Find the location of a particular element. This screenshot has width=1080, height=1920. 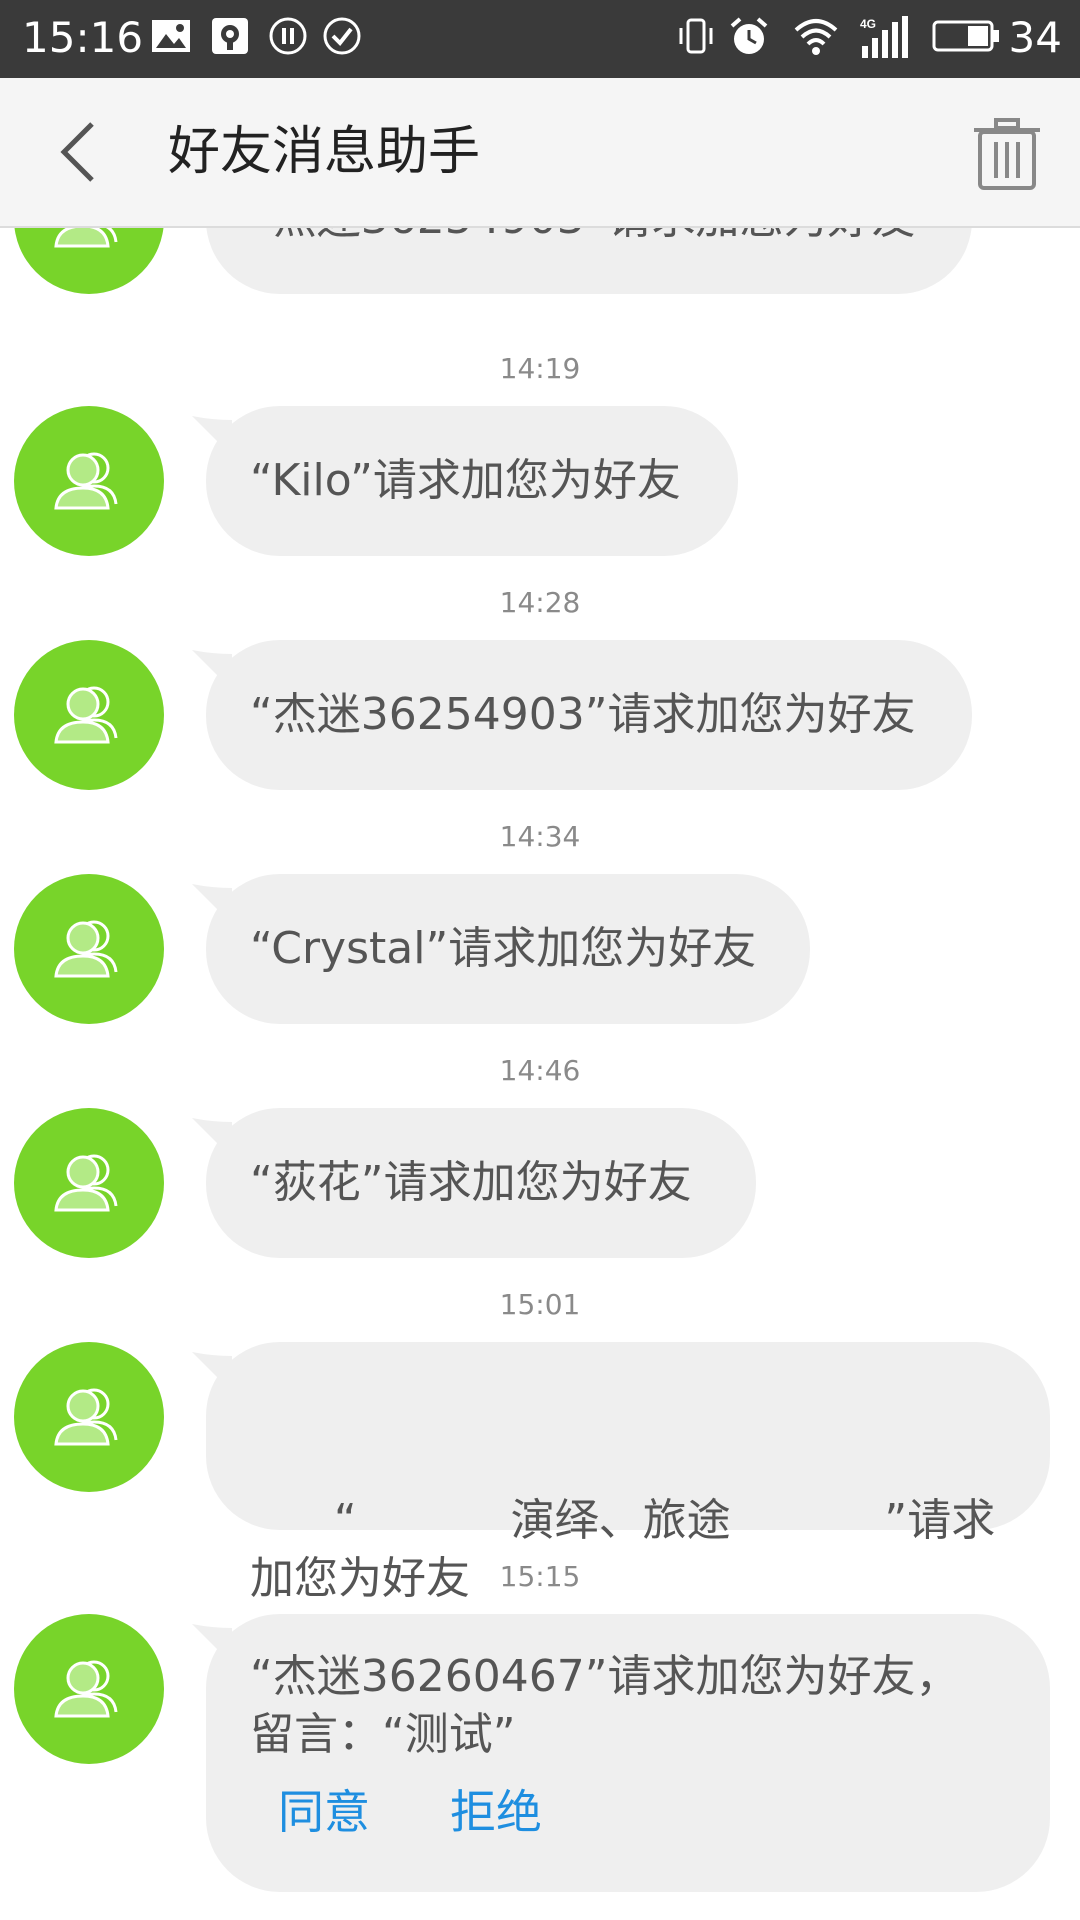

accept-button: 同意 is located at coordinates (324, 1812).